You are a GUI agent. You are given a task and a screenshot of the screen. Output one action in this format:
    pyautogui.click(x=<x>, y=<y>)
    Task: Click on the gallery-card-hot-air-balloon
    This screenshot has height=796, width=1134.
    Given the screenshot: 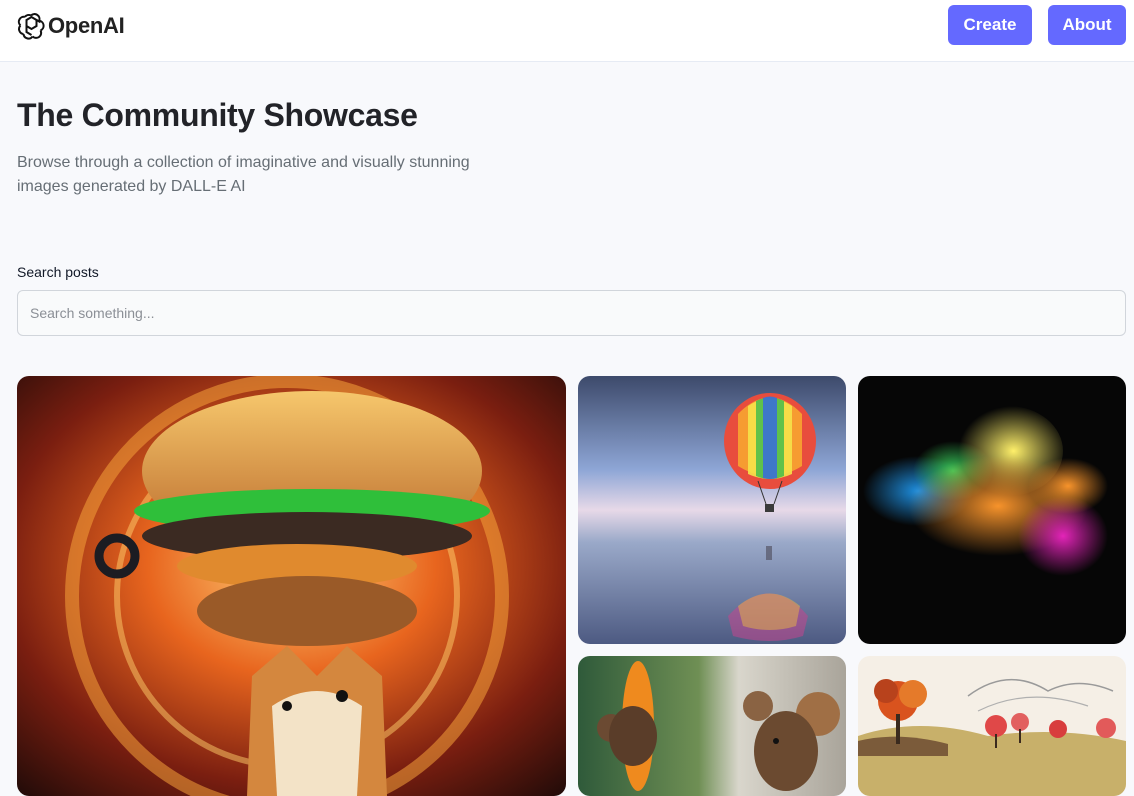 What is the action you would take?
    pyautogui.click(x=712, y=510)
    